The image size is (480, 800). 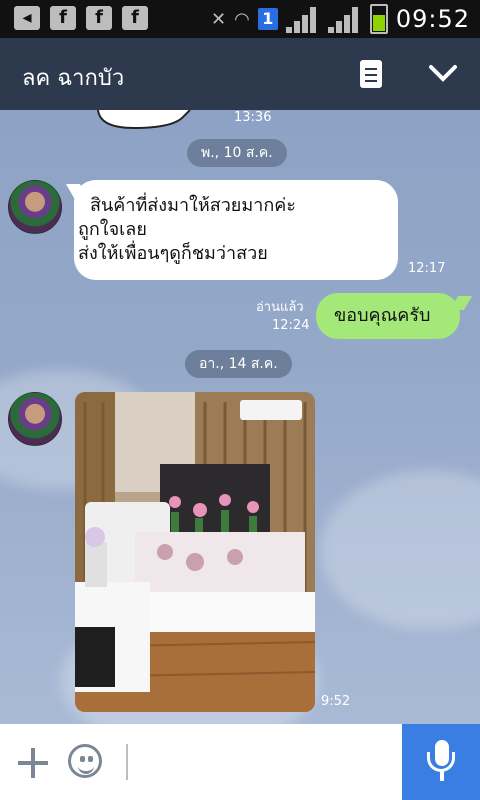 I want to click on sticker-image, so click(x=144, y=120).